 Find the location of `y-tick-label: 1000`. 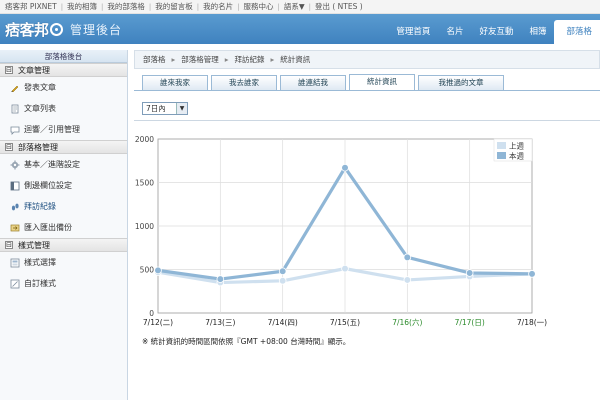

y-tick-label: 1000 is located at coordinates (144, 226).